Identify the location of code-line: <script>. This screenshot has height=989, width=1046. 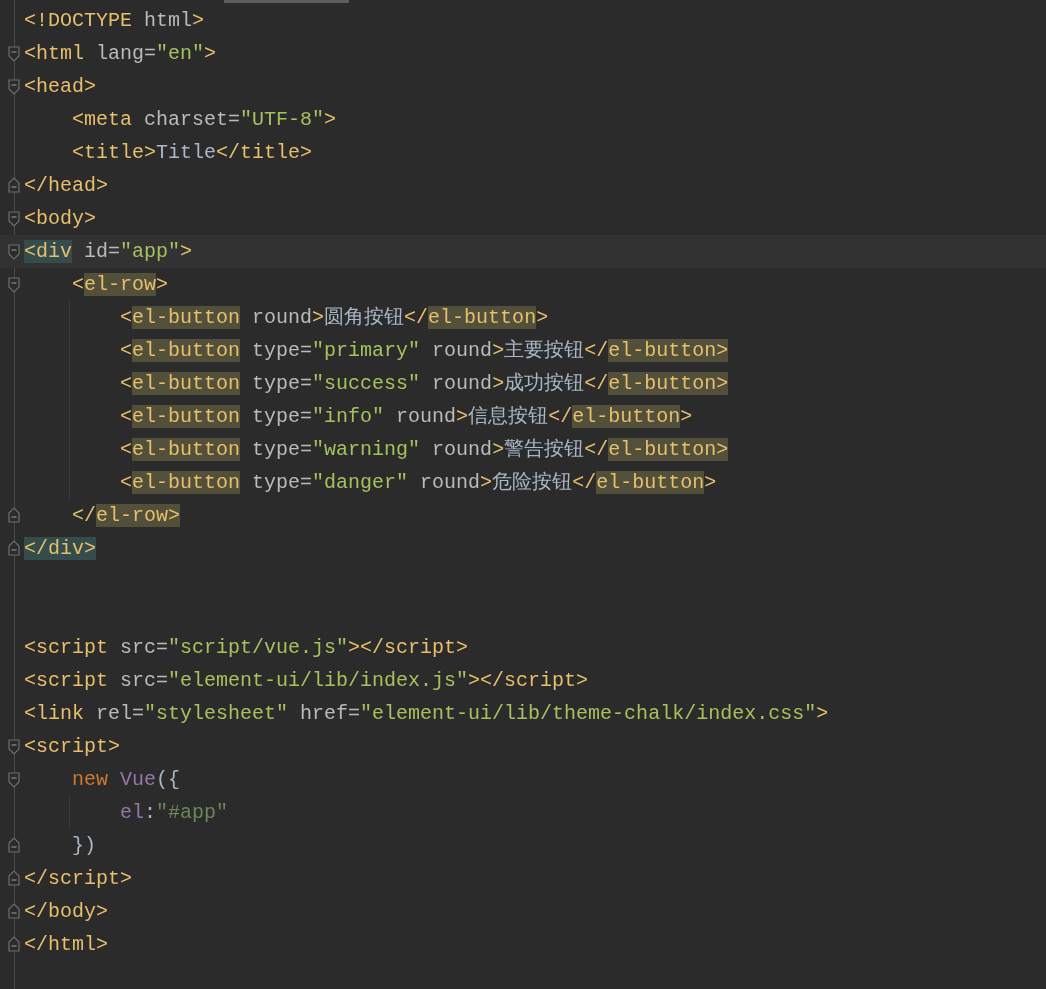
(72, 747).